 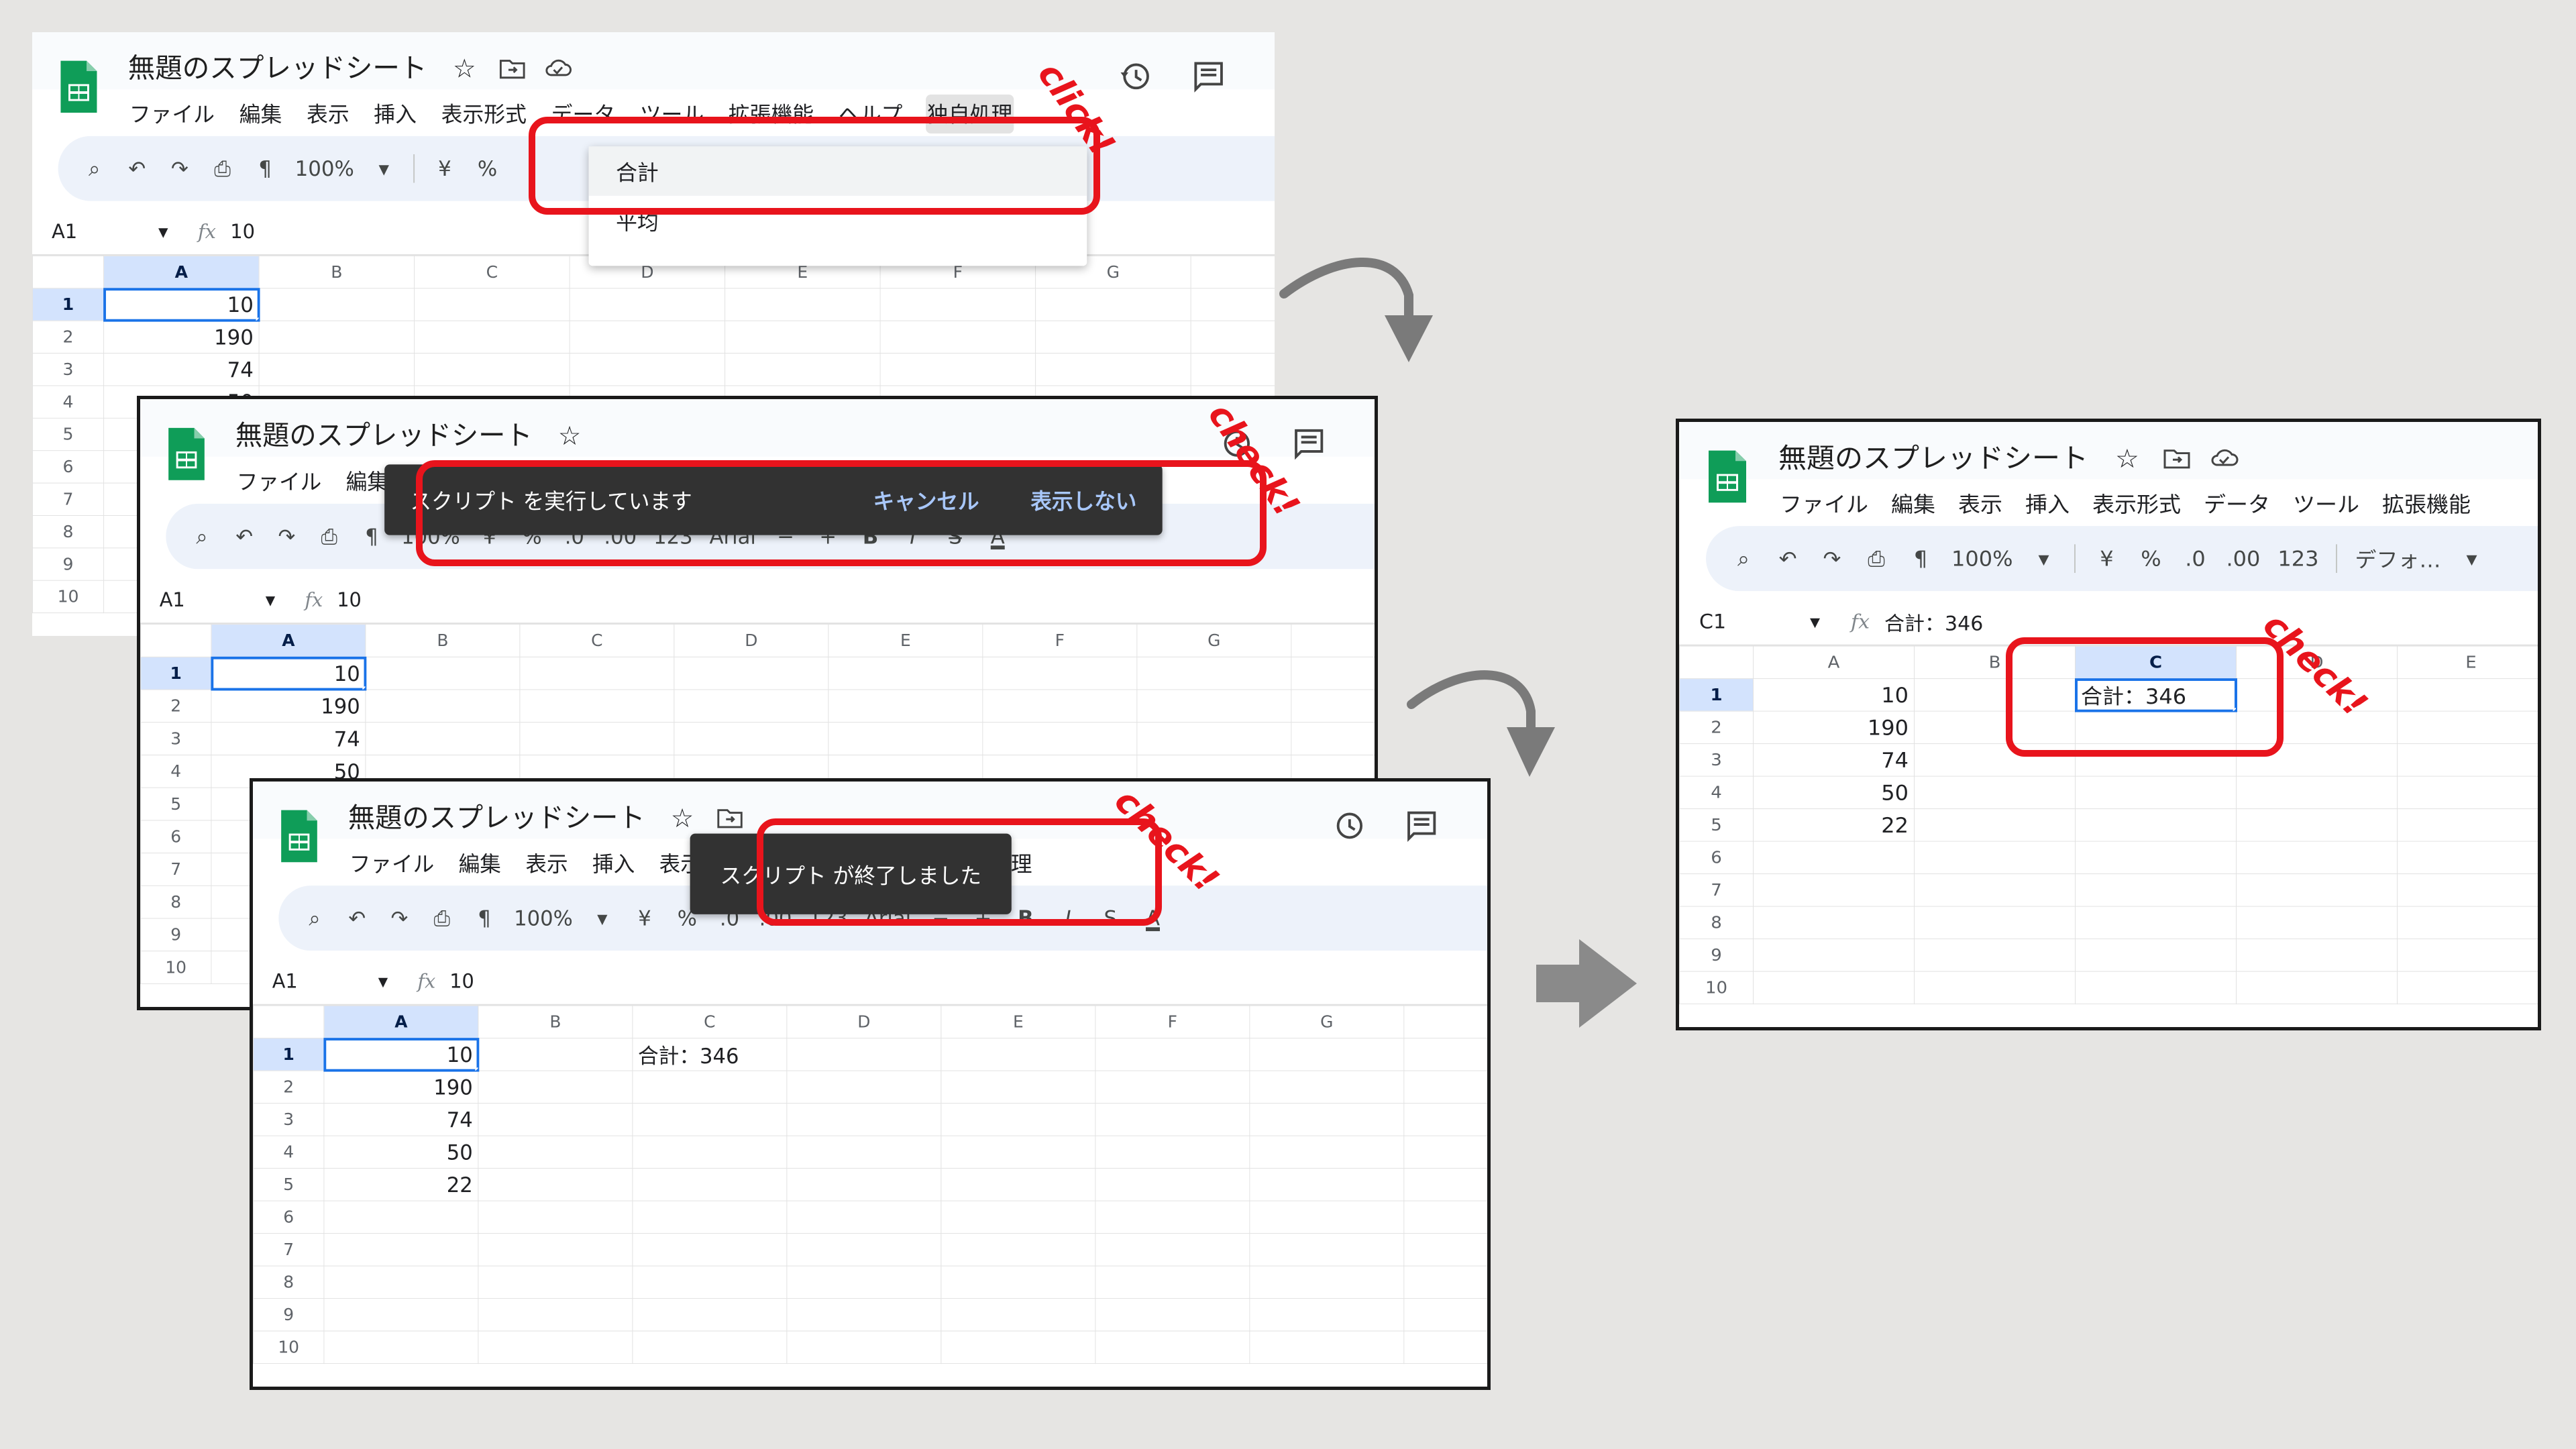 What do you see at coordinates (710, 1054) in the screenshot?
I see `cell-c1: 合計：346` at bounding box center [710, 1054].